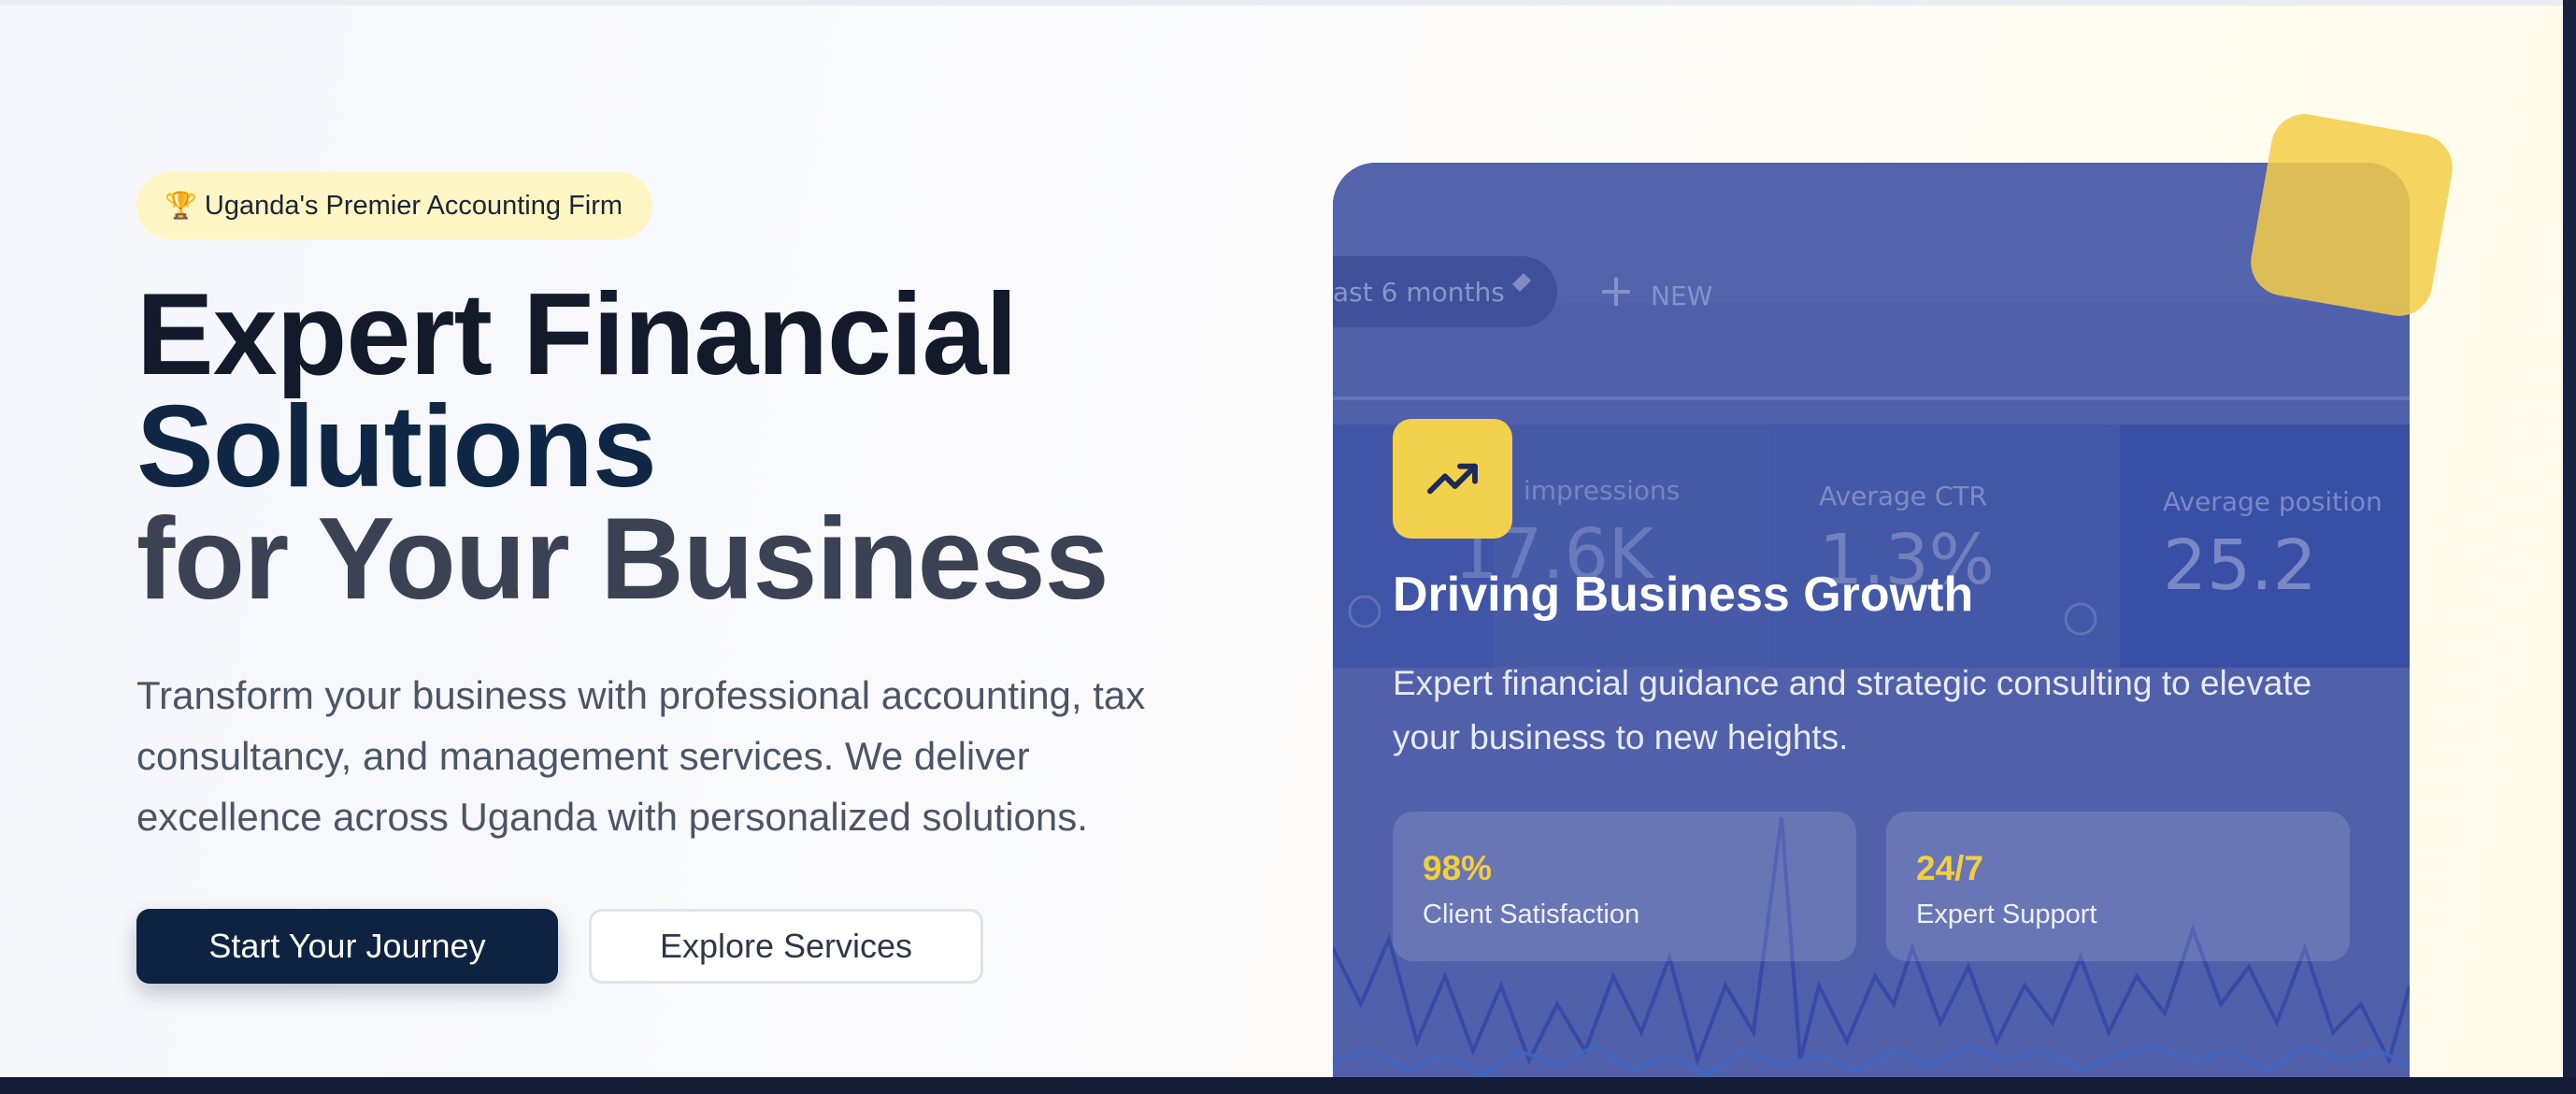 This screenshot has width=2576, height=1094. I want to click on trending-up-icon, so click(1452, 479).